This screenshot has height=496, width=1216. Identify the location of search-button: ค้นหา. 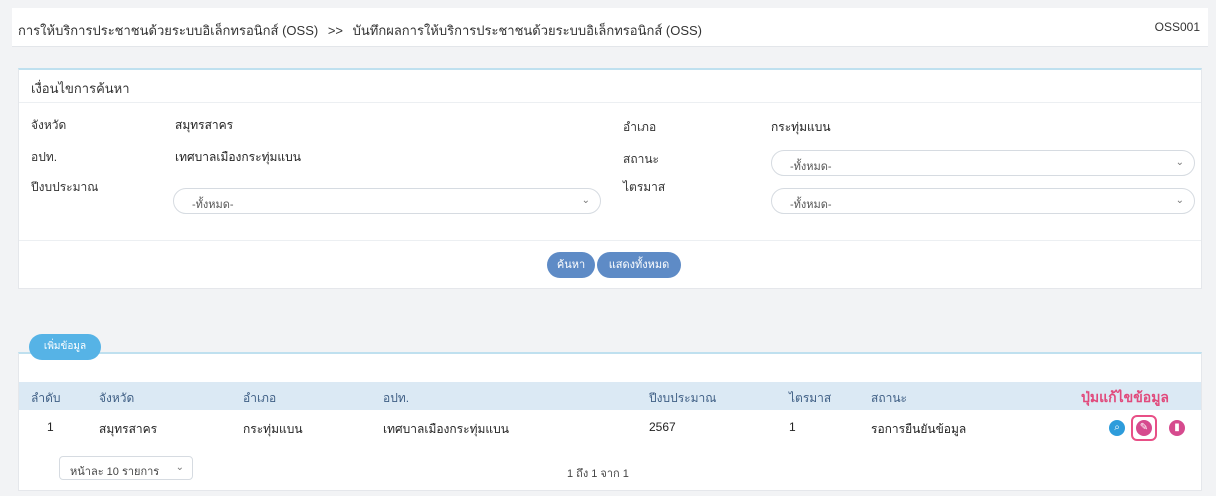
(571, 265).